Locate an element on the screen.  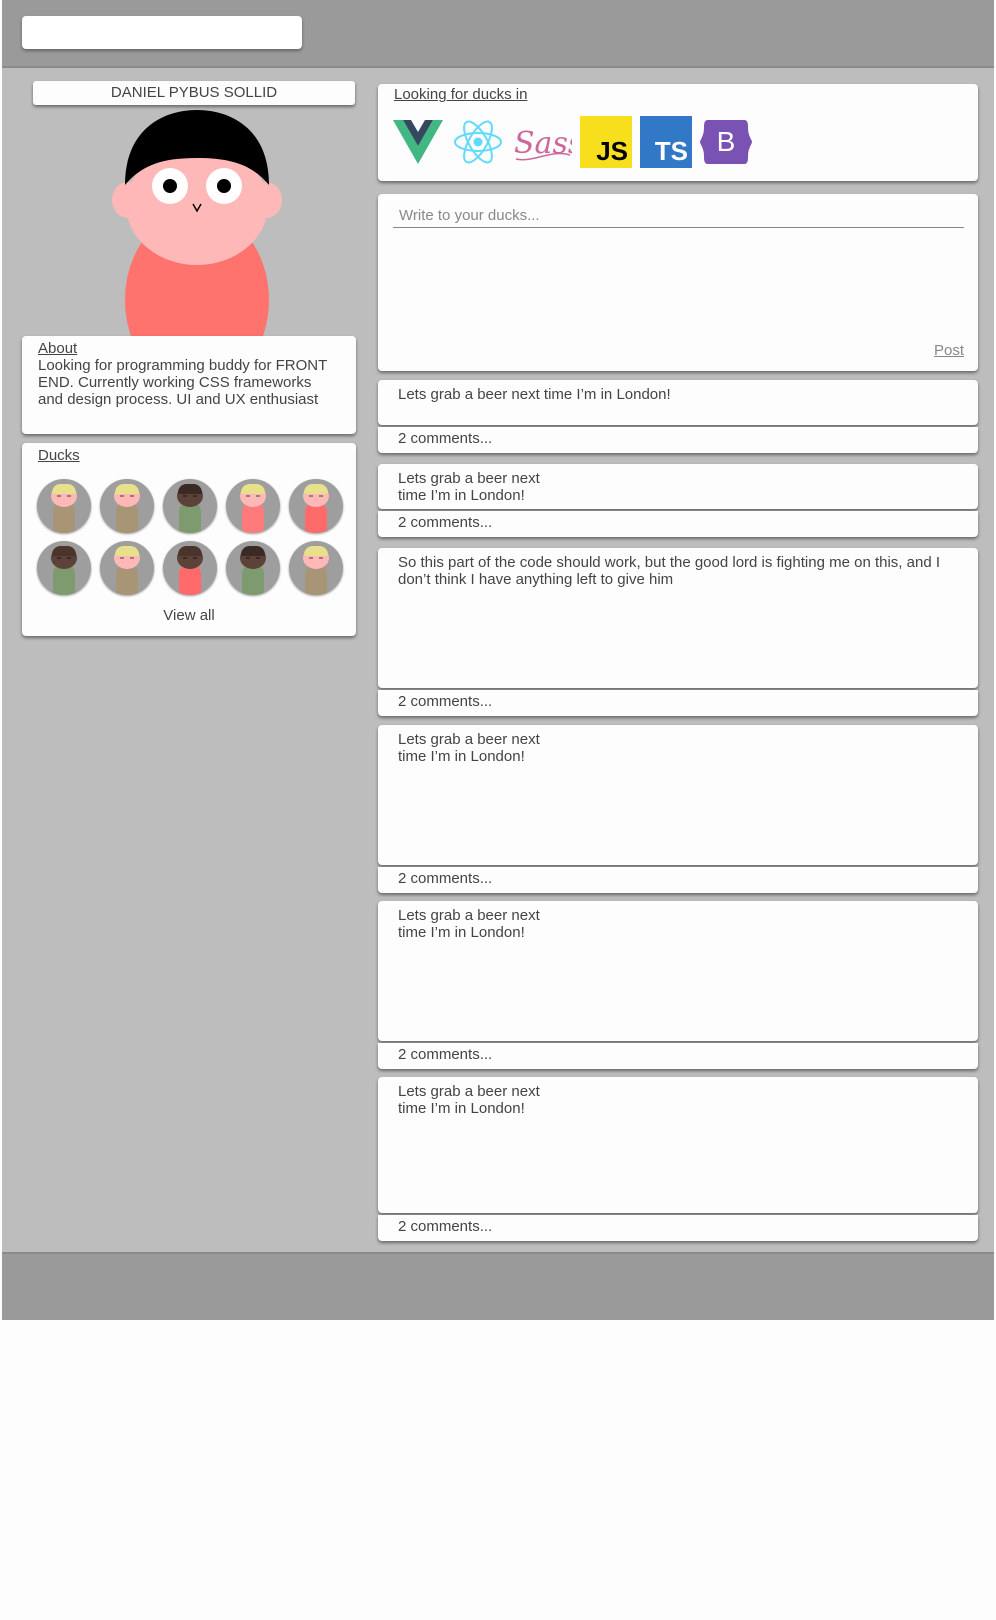
search-input is located at coordinates (162, 32).